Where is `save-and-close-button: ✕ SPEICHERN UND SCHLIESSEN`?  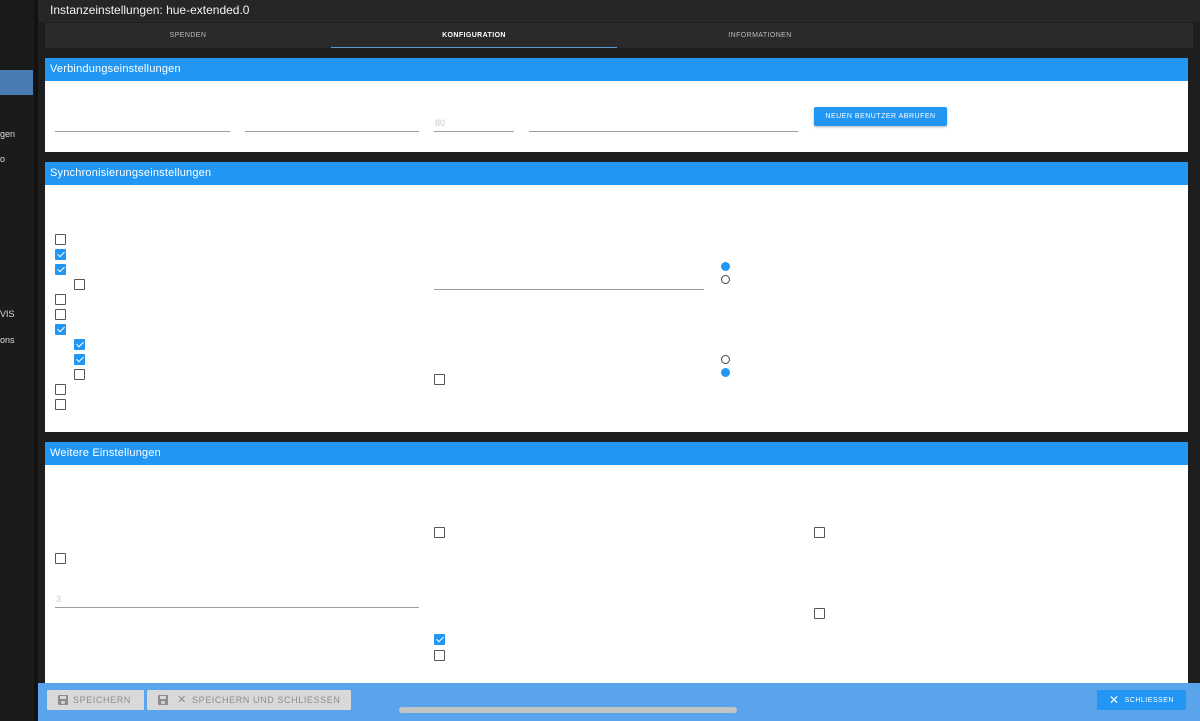 save-and-close-button: ✕ SPEICHERN UND SCHLIESSEN is located at coordinates (249, 700).